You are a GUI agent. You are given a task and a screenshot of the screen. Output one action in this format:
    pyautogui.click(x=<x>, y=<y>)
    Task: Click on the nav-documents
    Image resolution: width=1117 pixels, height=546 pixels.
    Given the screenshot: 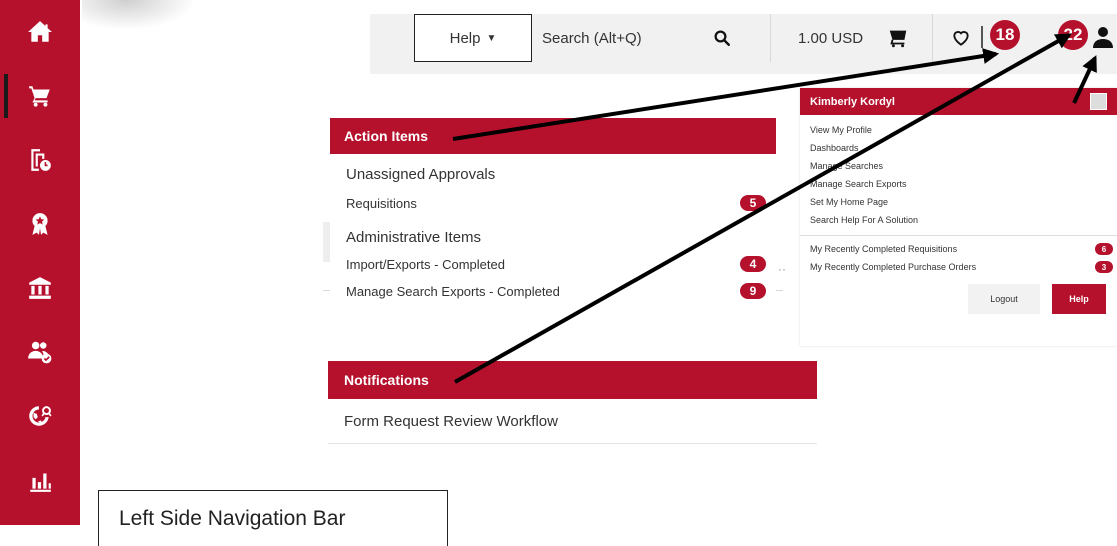 What is the action you would take?
    pyautogui.click(x=40, y=160)
    